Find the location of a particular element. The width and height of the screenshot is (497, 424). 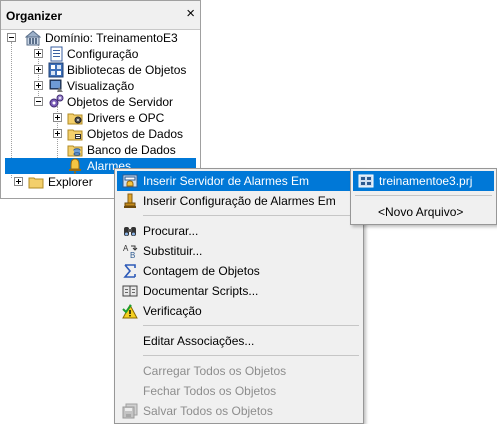

project-icon is located at coordinates (366, 181).